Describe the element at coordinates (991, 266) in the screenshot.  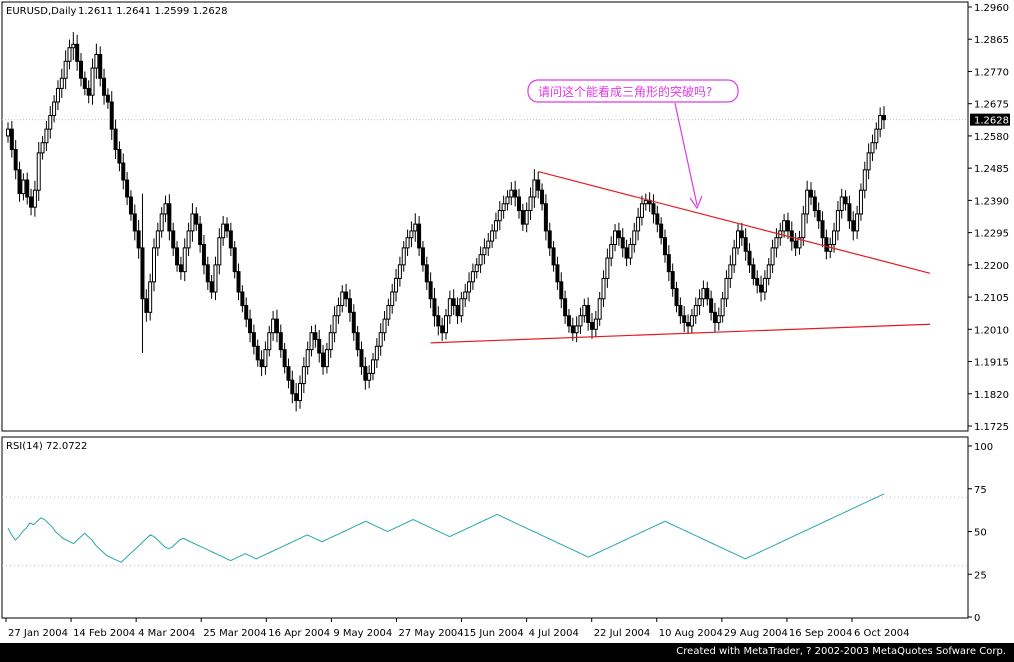
I see `price-tick-label: 1.2200` at that location.